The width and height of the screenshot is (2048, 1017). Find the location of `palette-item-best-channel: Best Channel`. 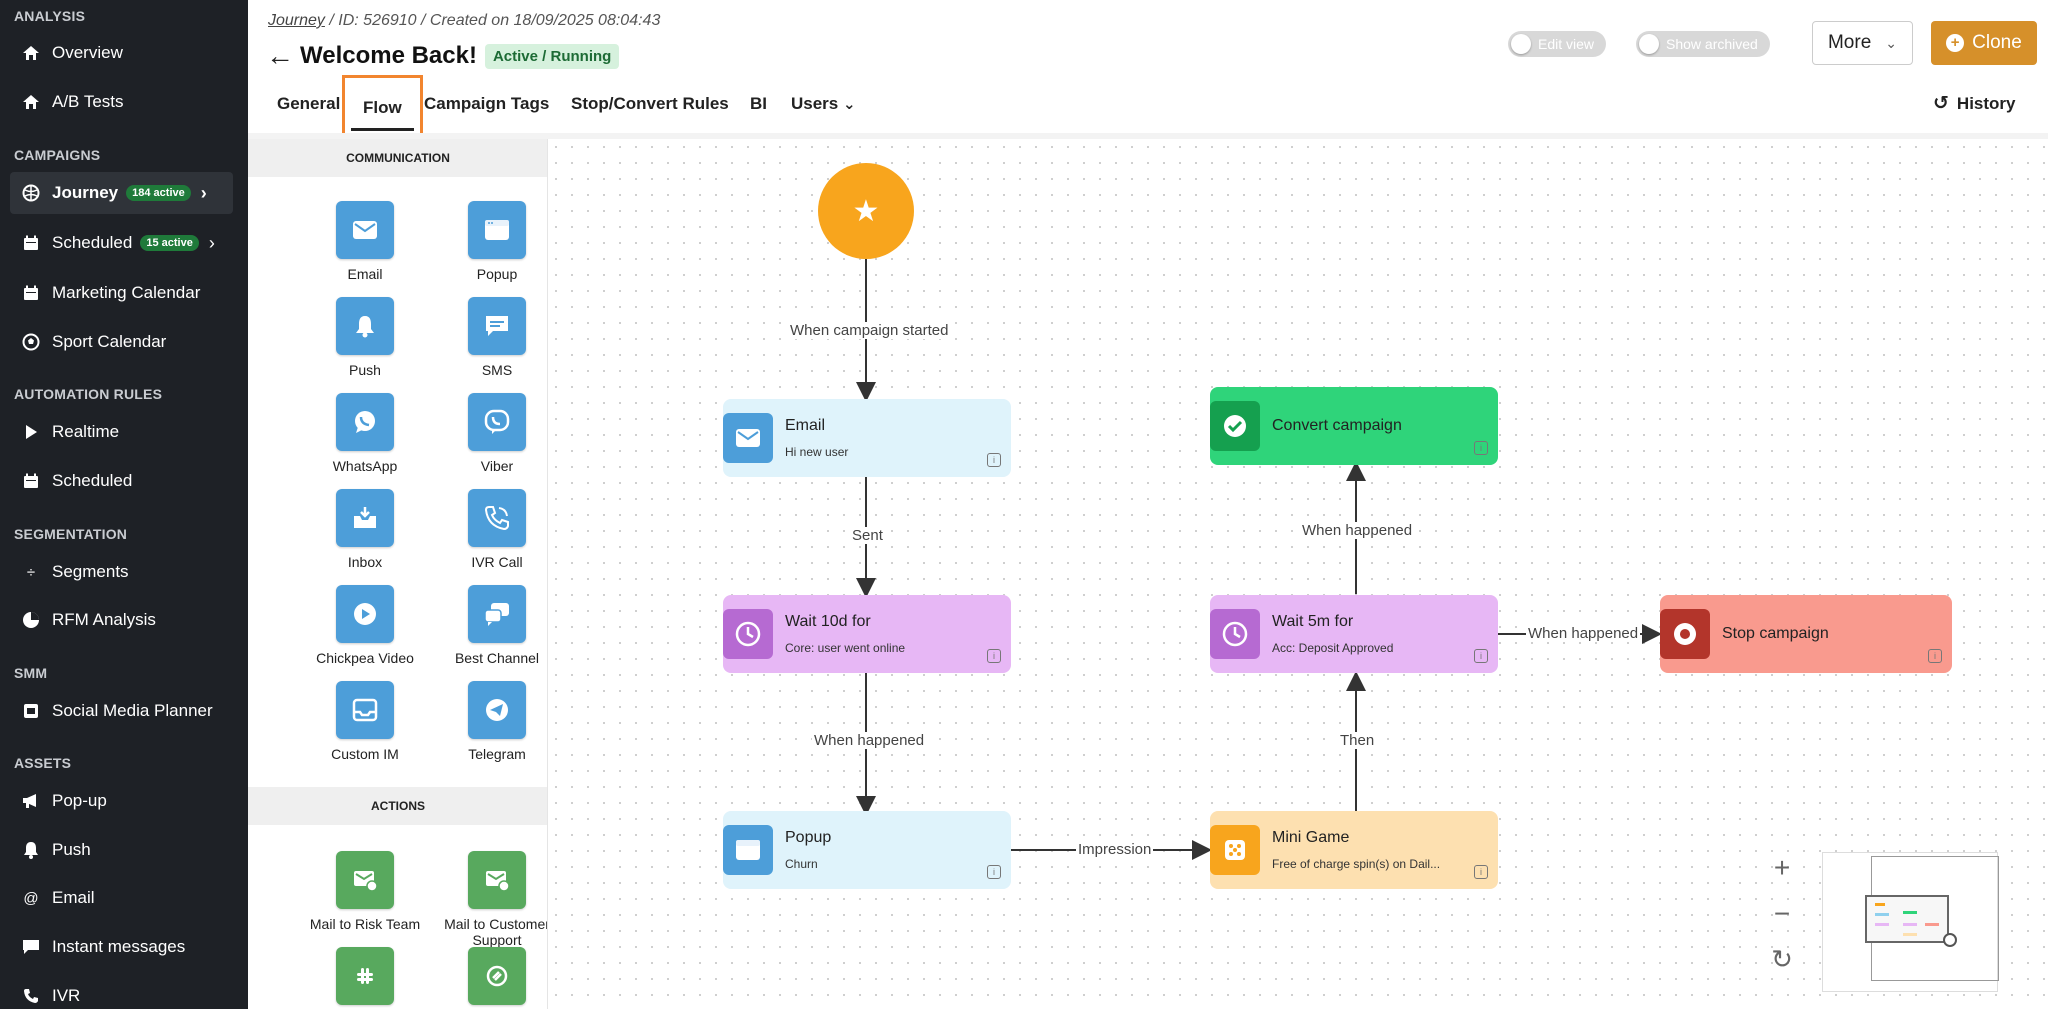

palette-item-best-channel: Best Channel is located at coordinates (489, 625).